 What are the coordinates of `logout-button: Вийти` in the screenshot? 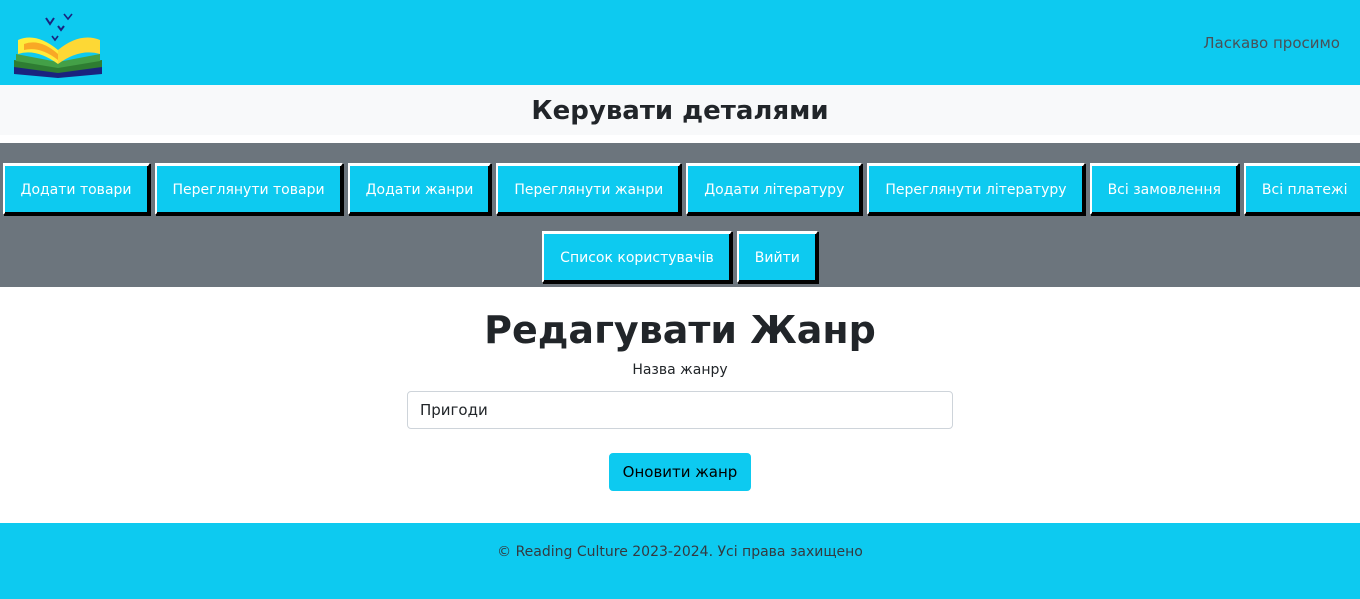 It's located at (777, 257).